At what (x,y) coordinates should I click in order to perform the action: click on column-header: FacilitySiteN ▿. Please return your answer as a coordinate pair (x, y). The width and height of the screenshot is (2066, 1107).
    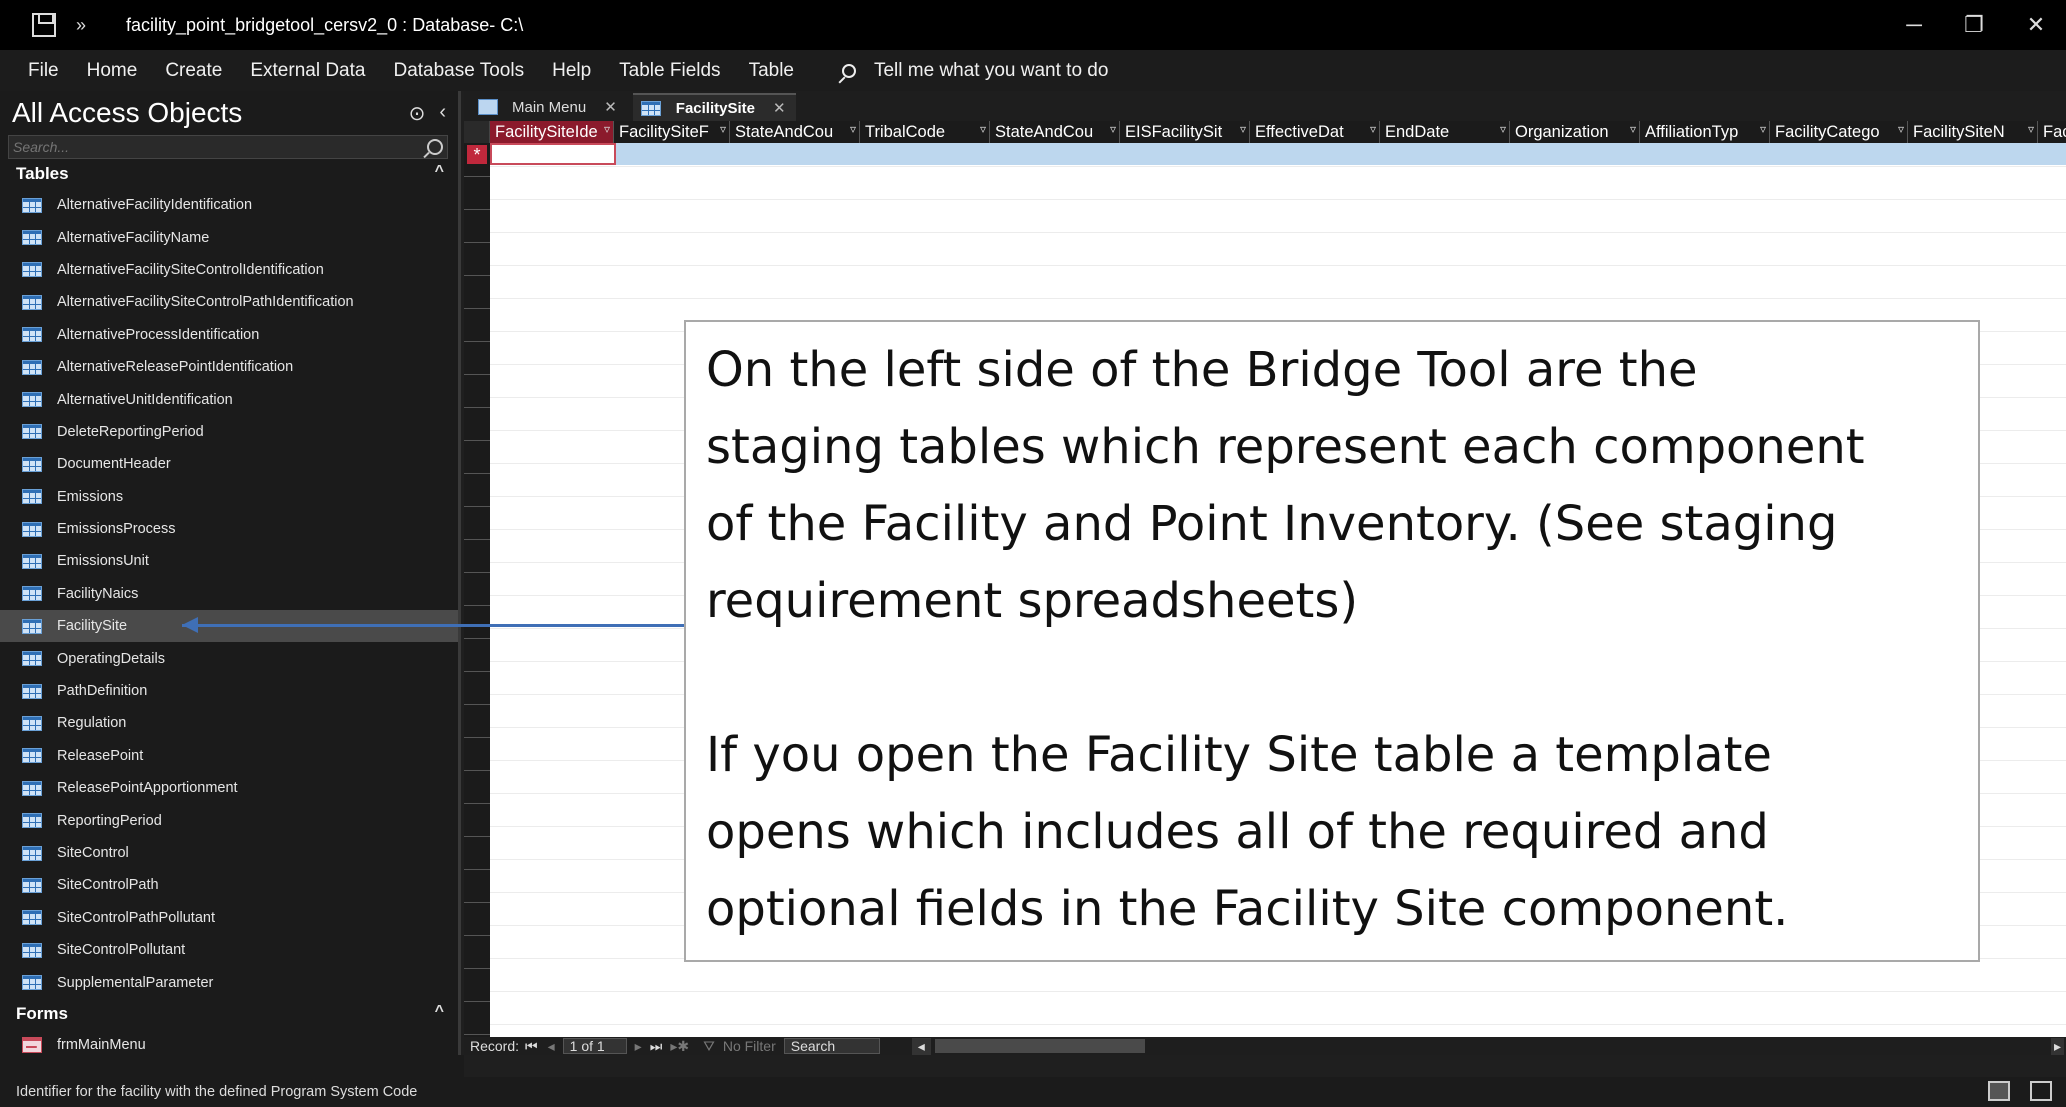
    Looking at the image, I should click on (1973, 132).